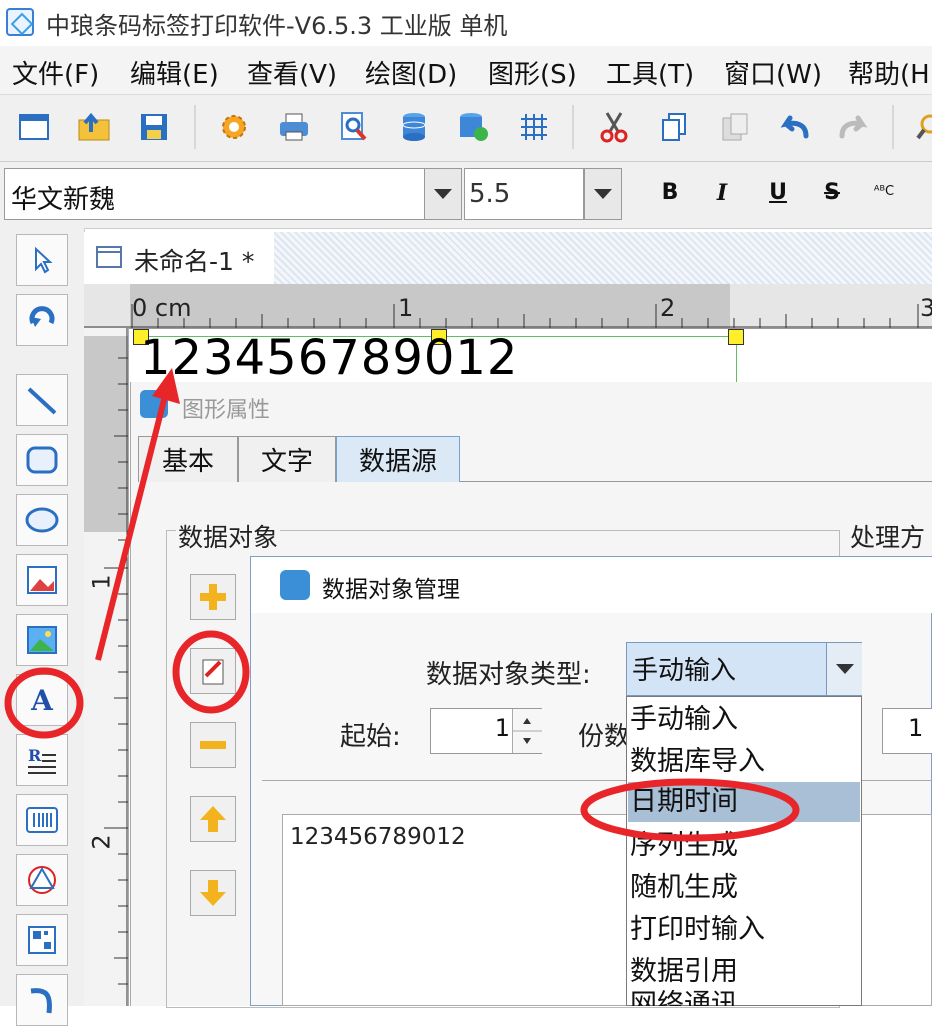 This screenshot has height=1026, width=932. Describe the element at coordinates (42, 880) in the screenshot. I see `shape-icon` at that location.